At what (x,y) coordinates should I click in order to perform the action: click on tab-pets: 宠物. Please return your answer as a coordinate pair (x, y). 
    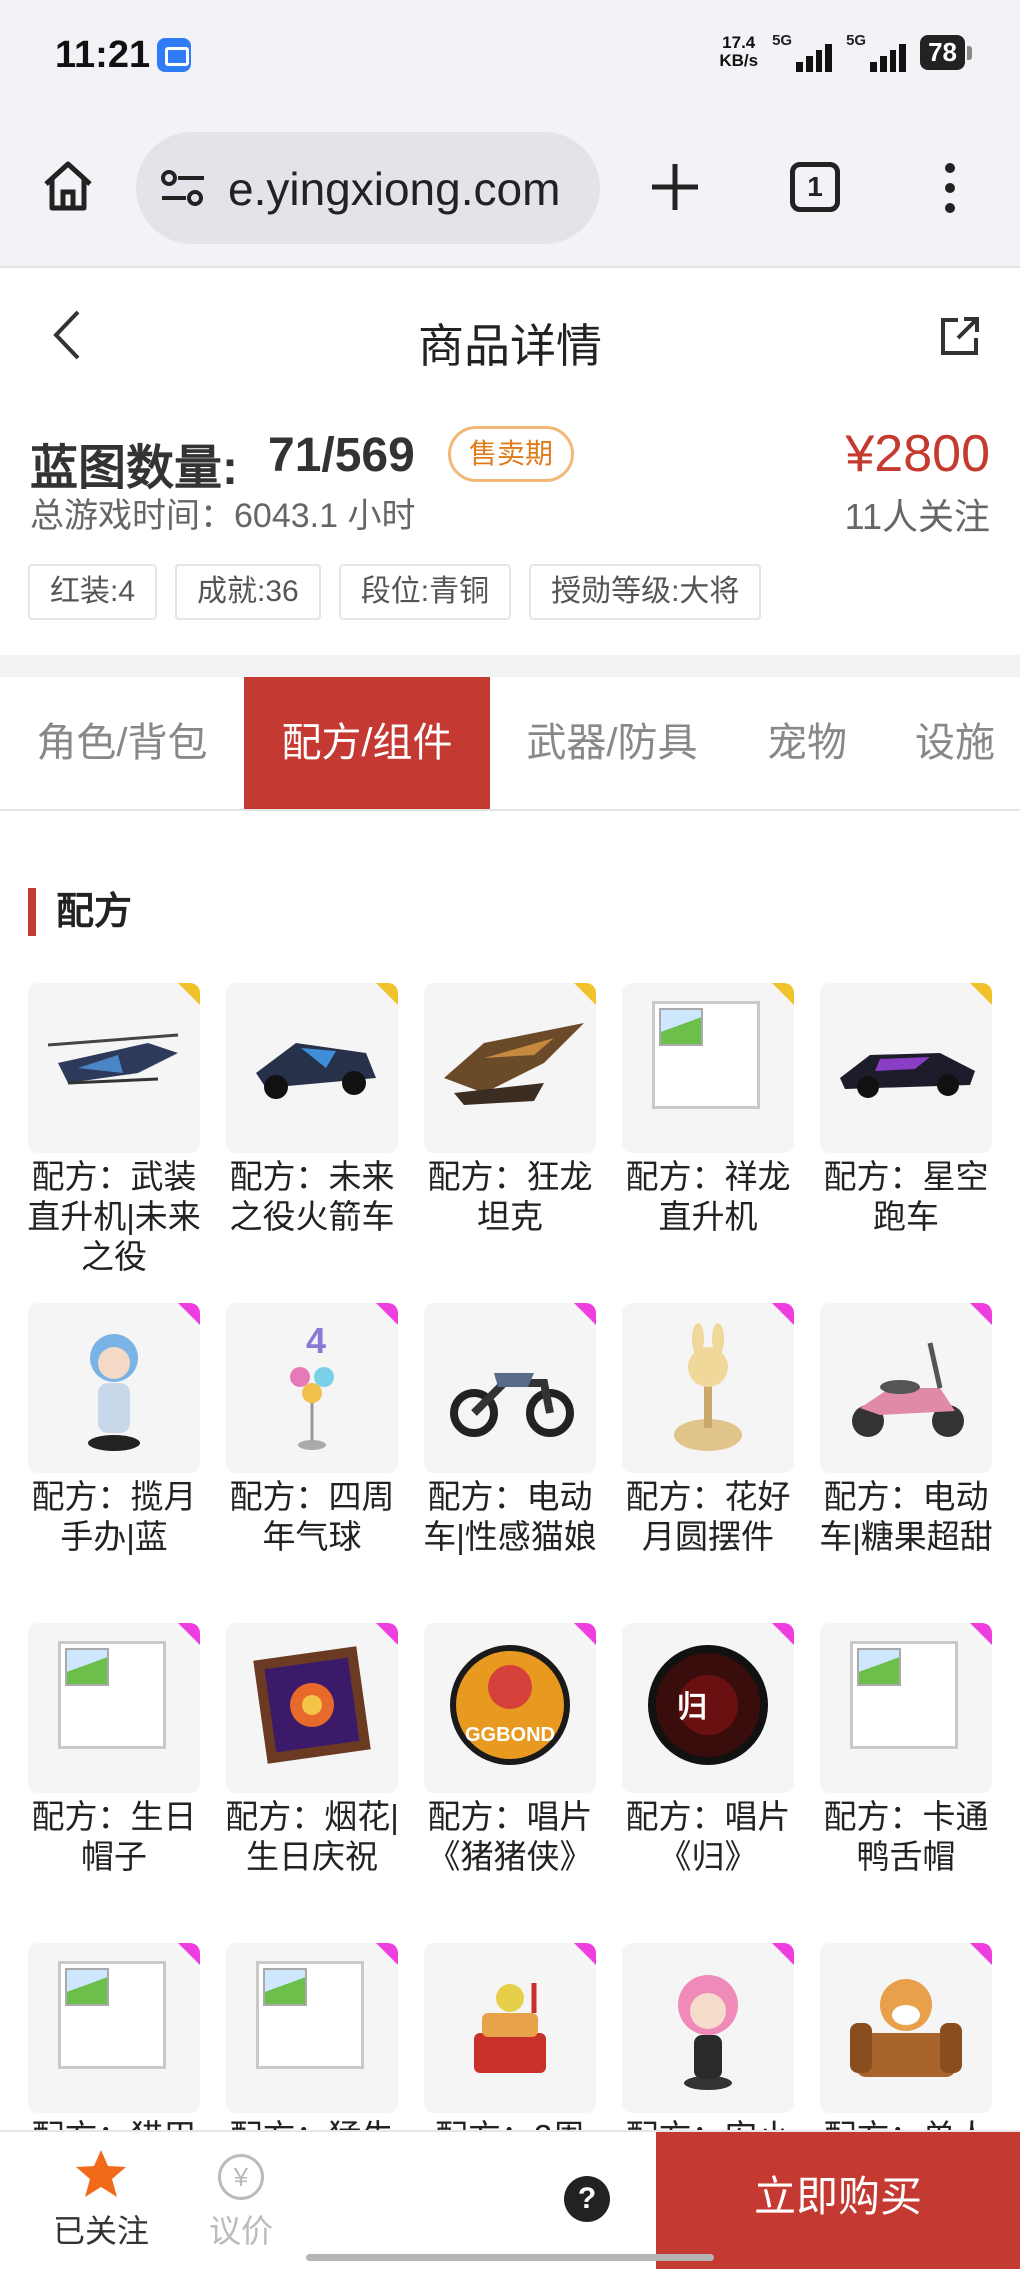
    Looking at the image, I should click on (807, 743).